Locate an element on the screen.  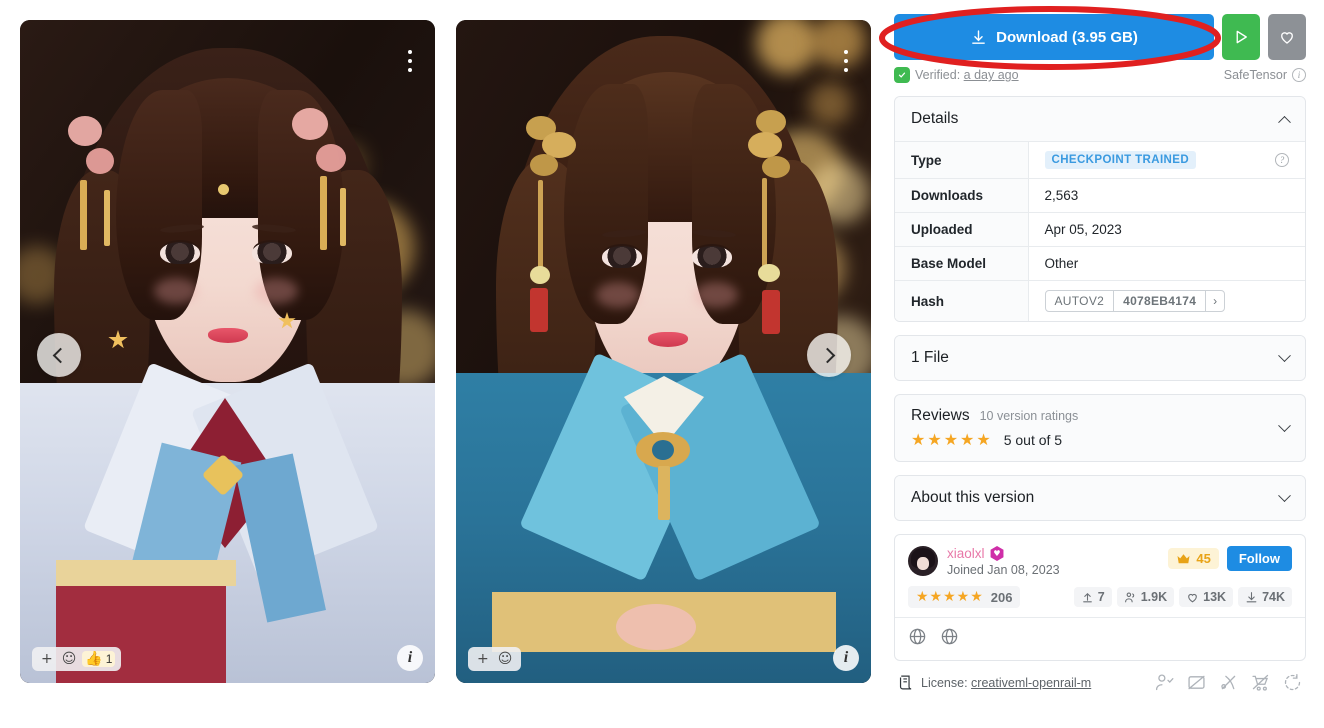
image-reactions-1: + ☺ 👍 1 is located at coordinates (77, 659).